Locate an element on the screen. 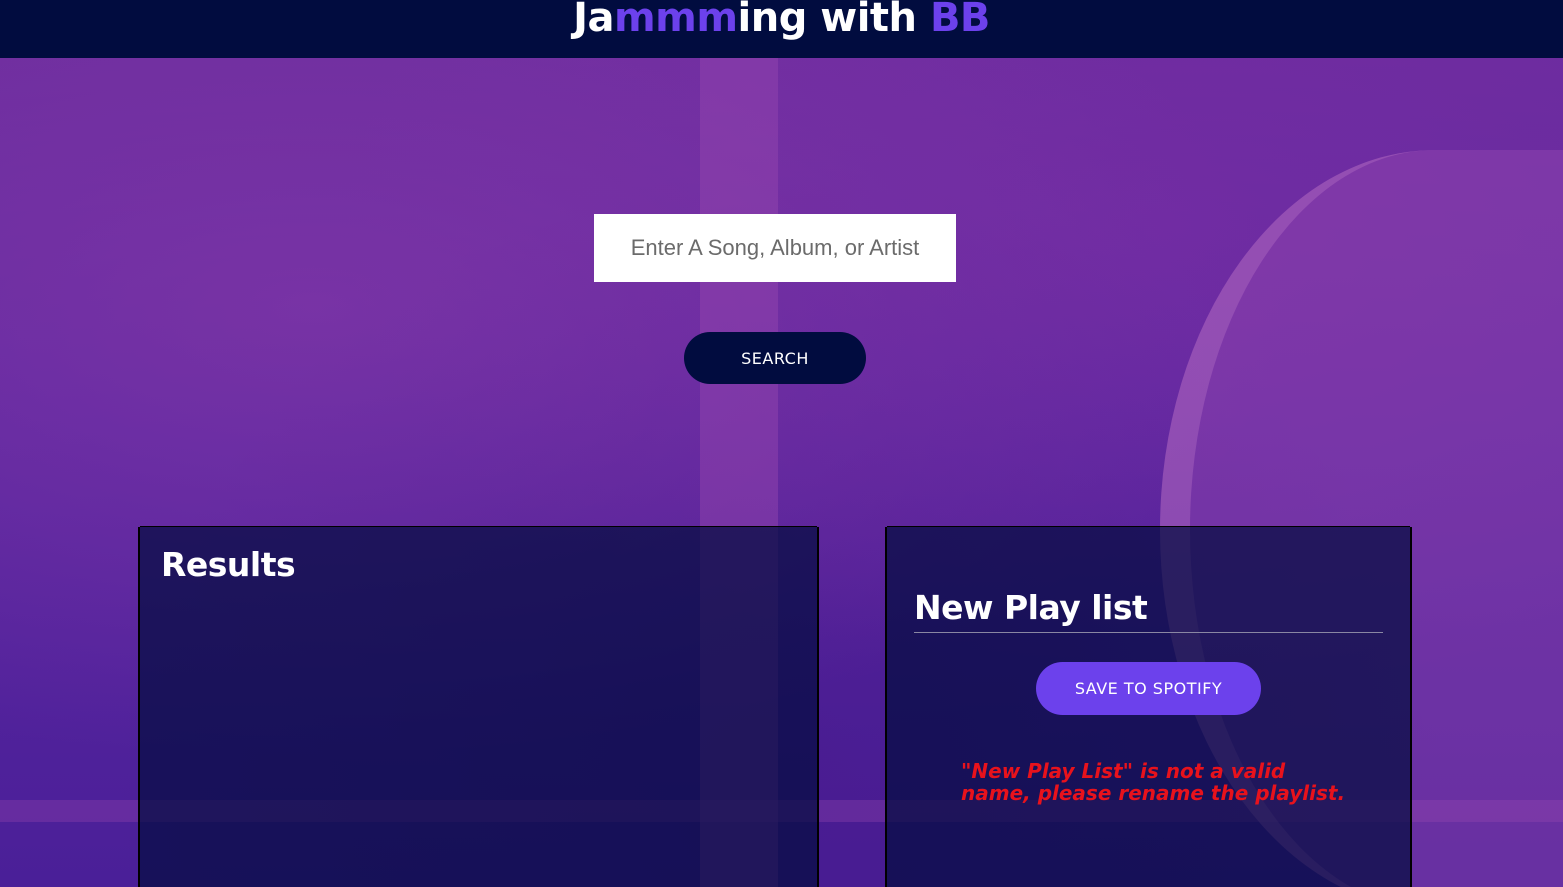 This screenshot has width=1563, height=887. playlist-name-input is located at coordinates (1148, 608).